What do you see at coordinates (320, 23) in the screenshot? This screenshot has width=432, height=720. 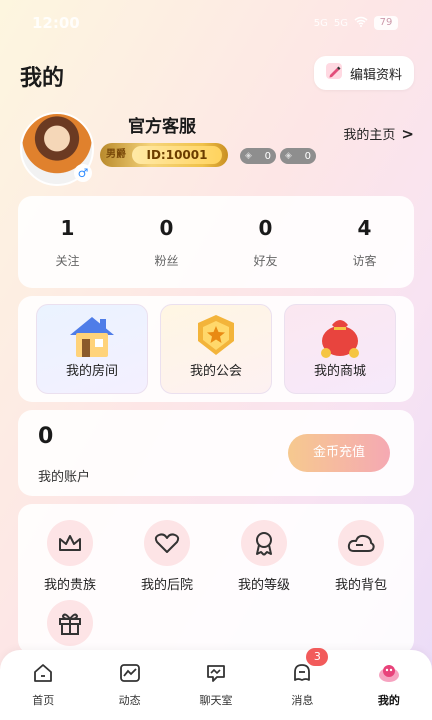 I see `signal-icon: 5G` at bounding box center [320, 23].